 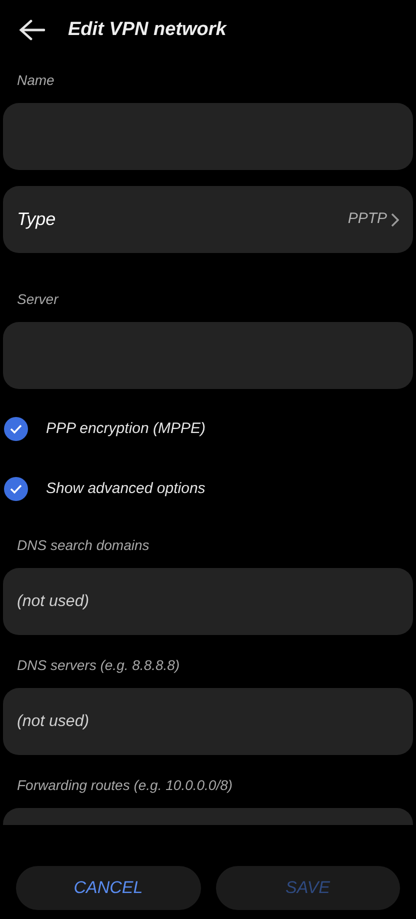 I want to click on field-label: Server, so click(x=37, y=299).